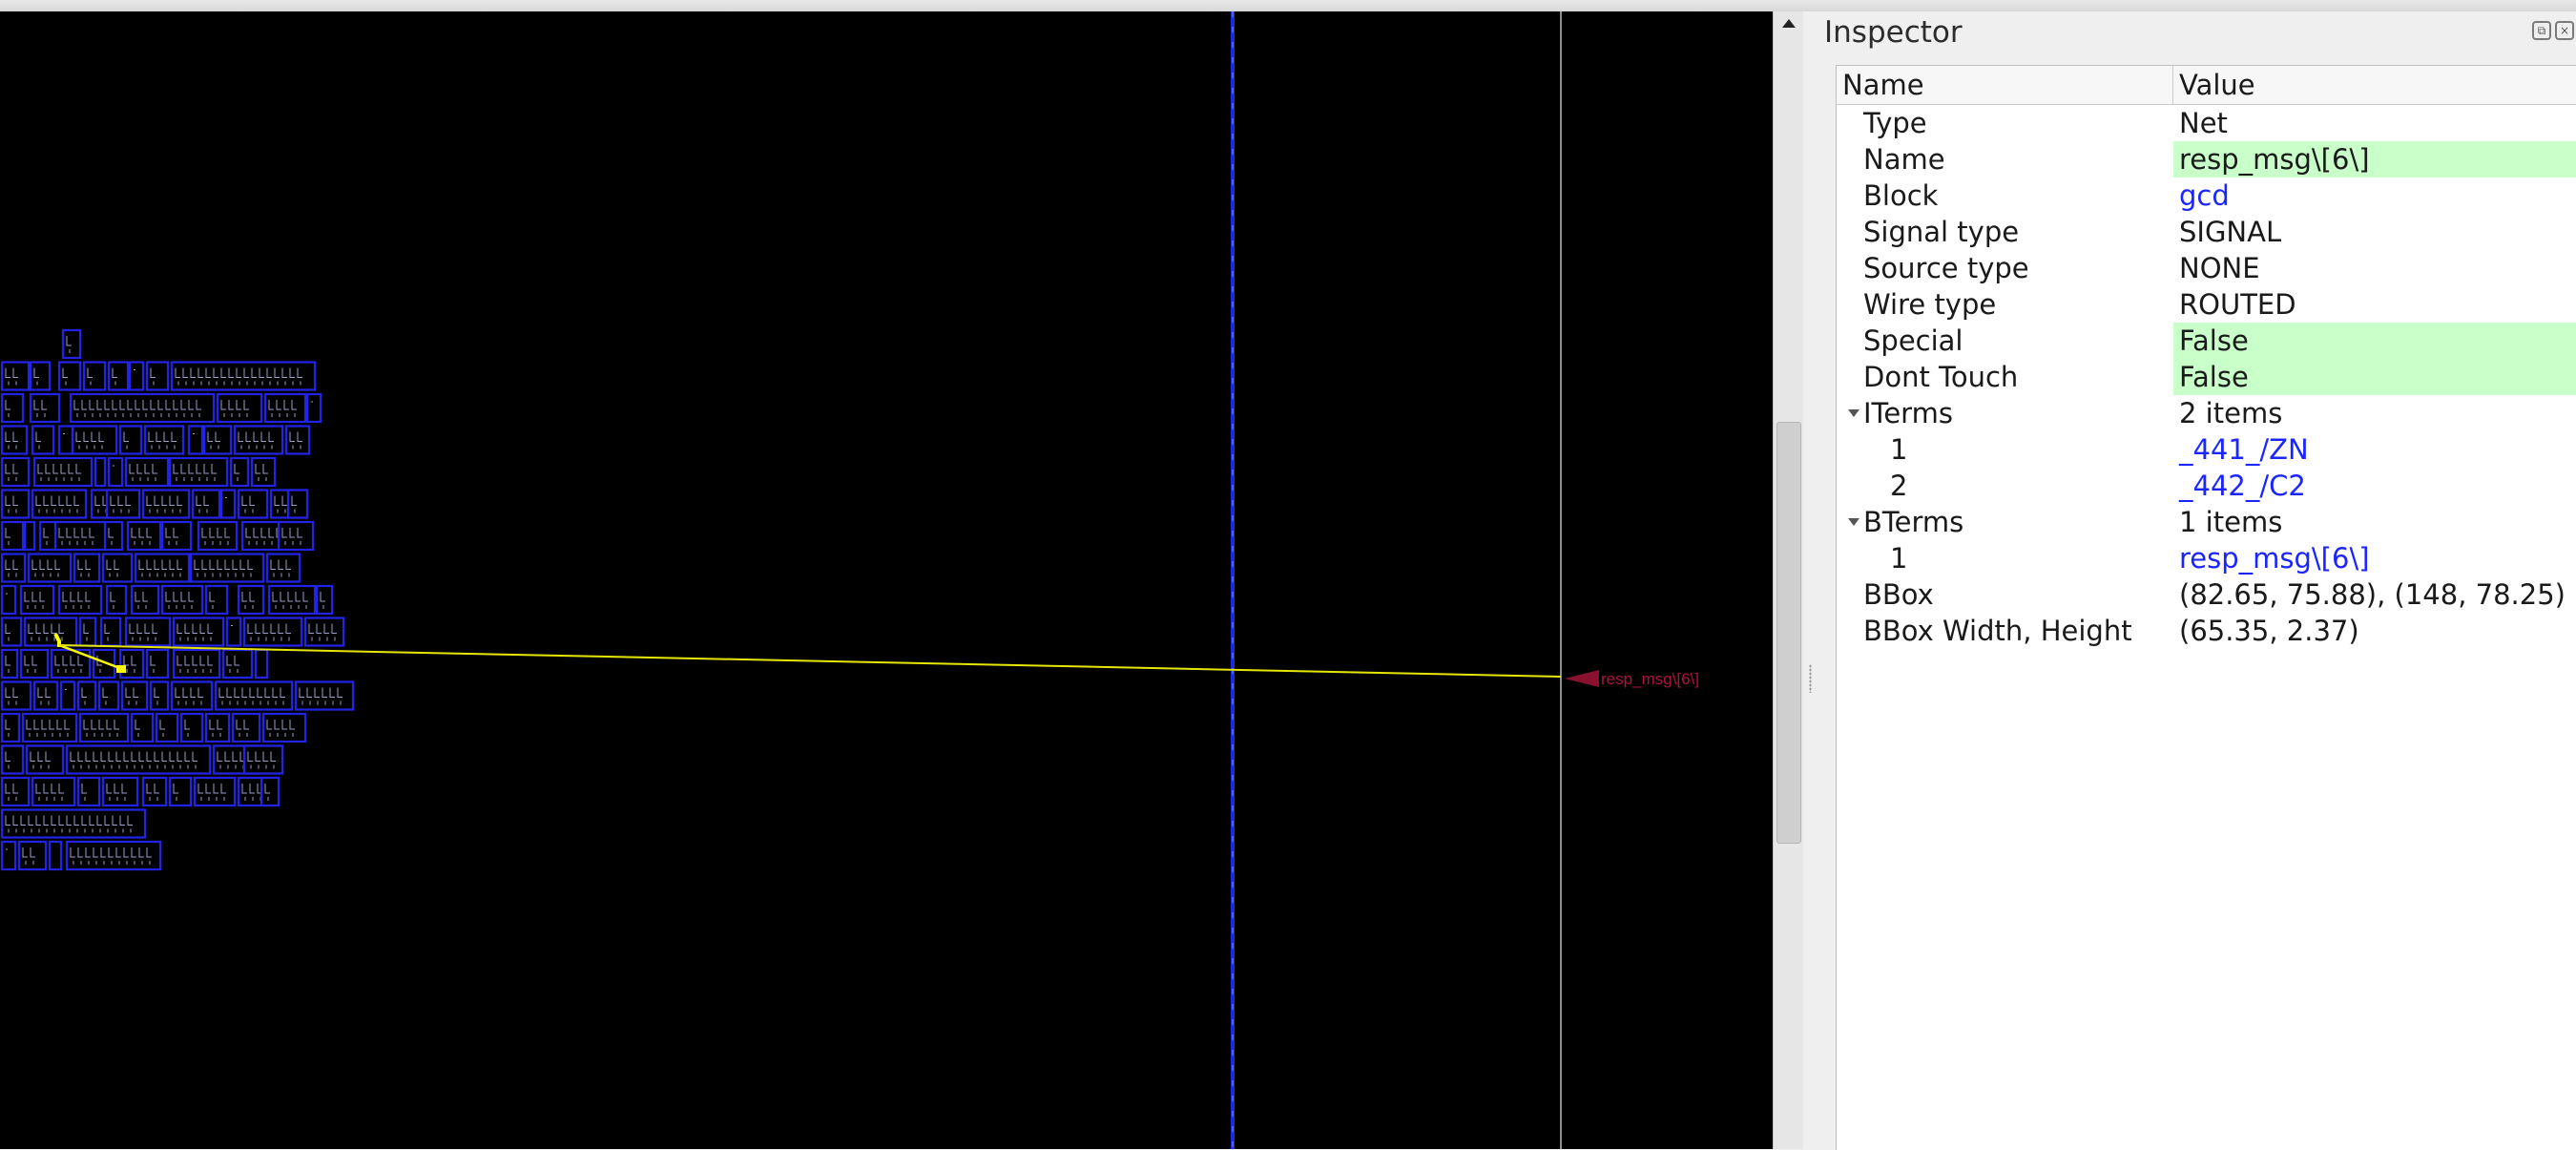 The height and width of the screenshot is (1150, 2576). I want to click on column-header-name: Name, so click(2005, 85).